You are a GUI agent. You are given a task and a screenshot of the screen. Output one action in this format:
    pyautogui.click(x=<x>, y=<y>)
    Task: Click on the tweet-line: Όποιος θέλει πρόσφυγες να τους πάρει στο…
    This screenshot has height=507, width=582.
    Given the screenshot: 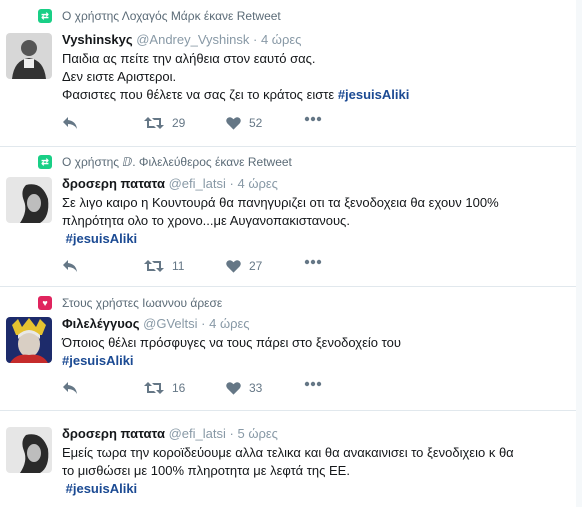 What is the action you would take?
    pyautogui.click(x=231, y=342)
    